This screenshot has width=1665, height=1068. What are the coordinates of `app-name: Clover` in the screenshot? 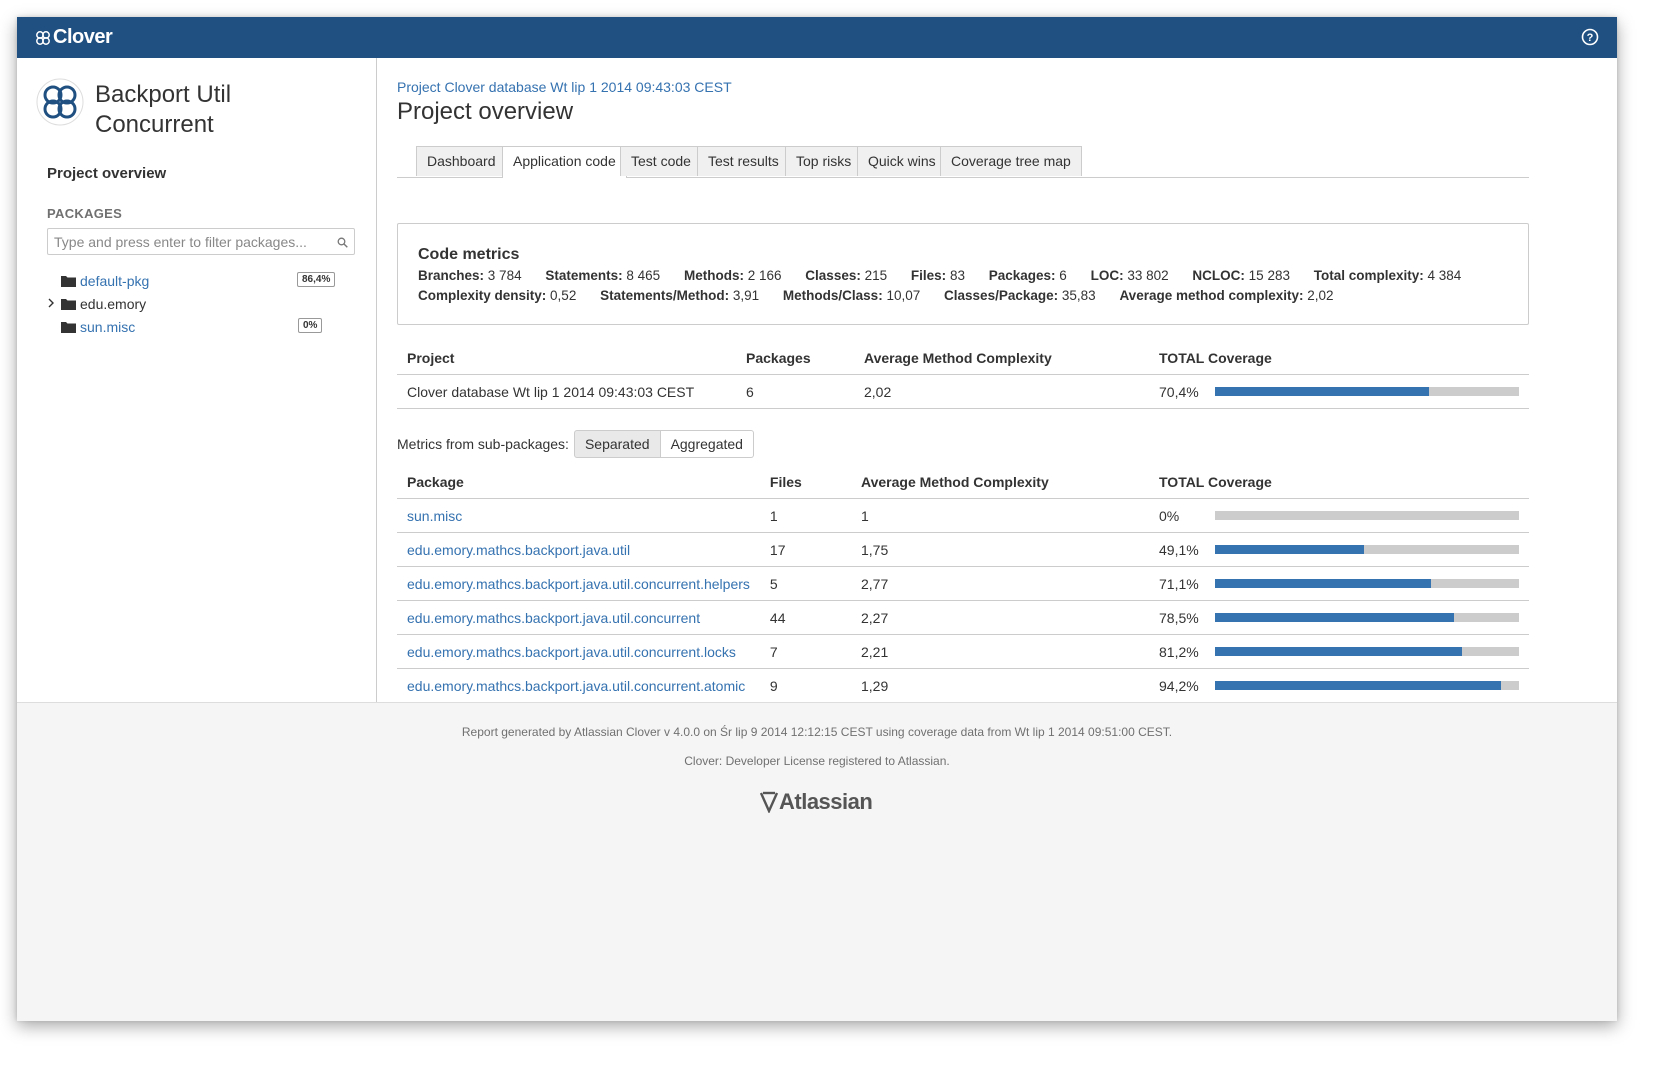 It's located at (83, 37).